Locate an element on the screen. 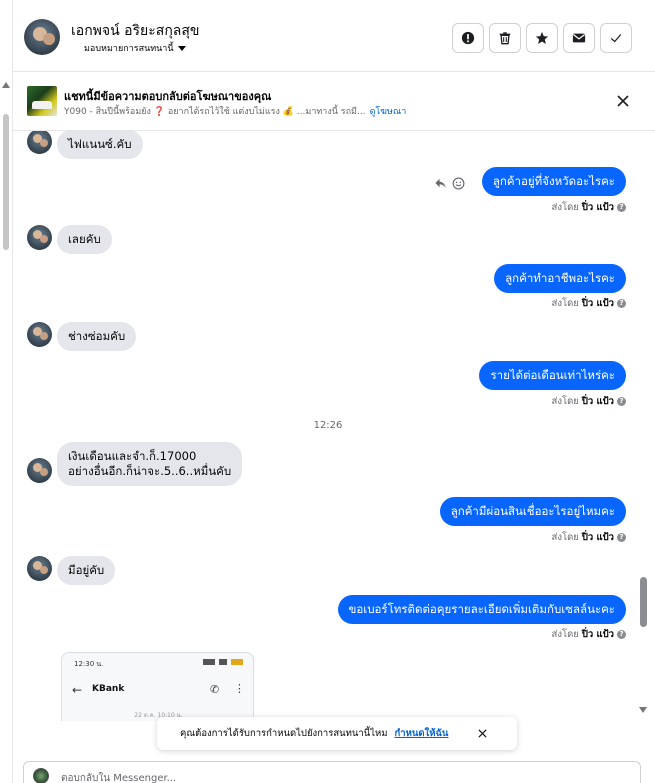 The image size is (655, 783). star-icon is located at coordinates (542, 37).